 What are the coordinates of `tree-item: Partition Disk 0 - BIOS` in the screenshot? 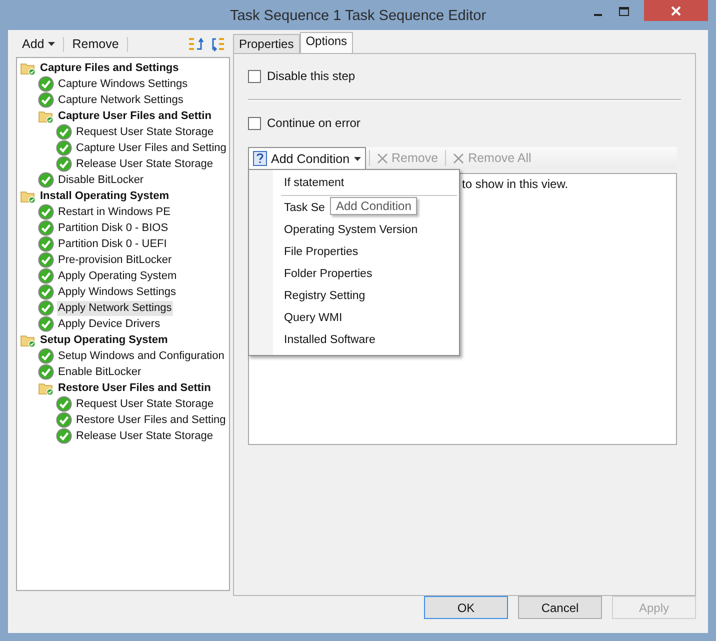 It's located at (113, 228).